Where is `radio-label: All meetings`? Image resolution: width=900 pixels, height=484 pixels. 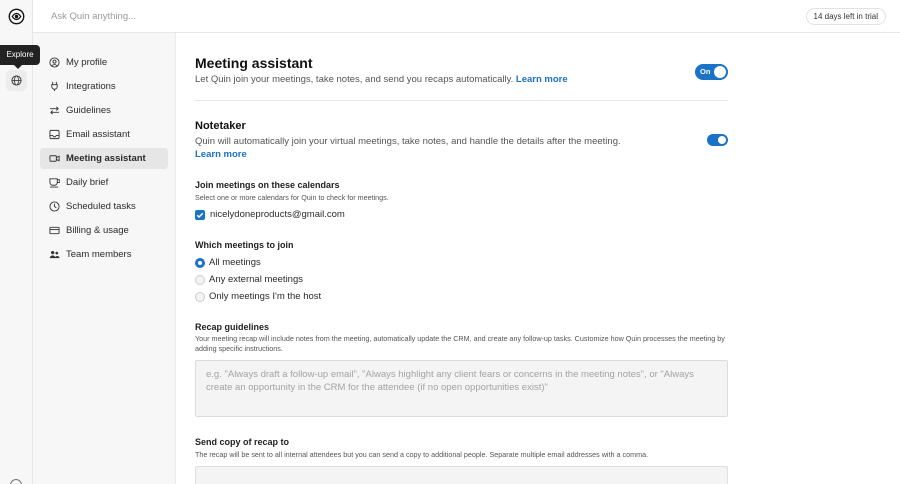
radio-label: All meetings is located at coordinates (235, 262).